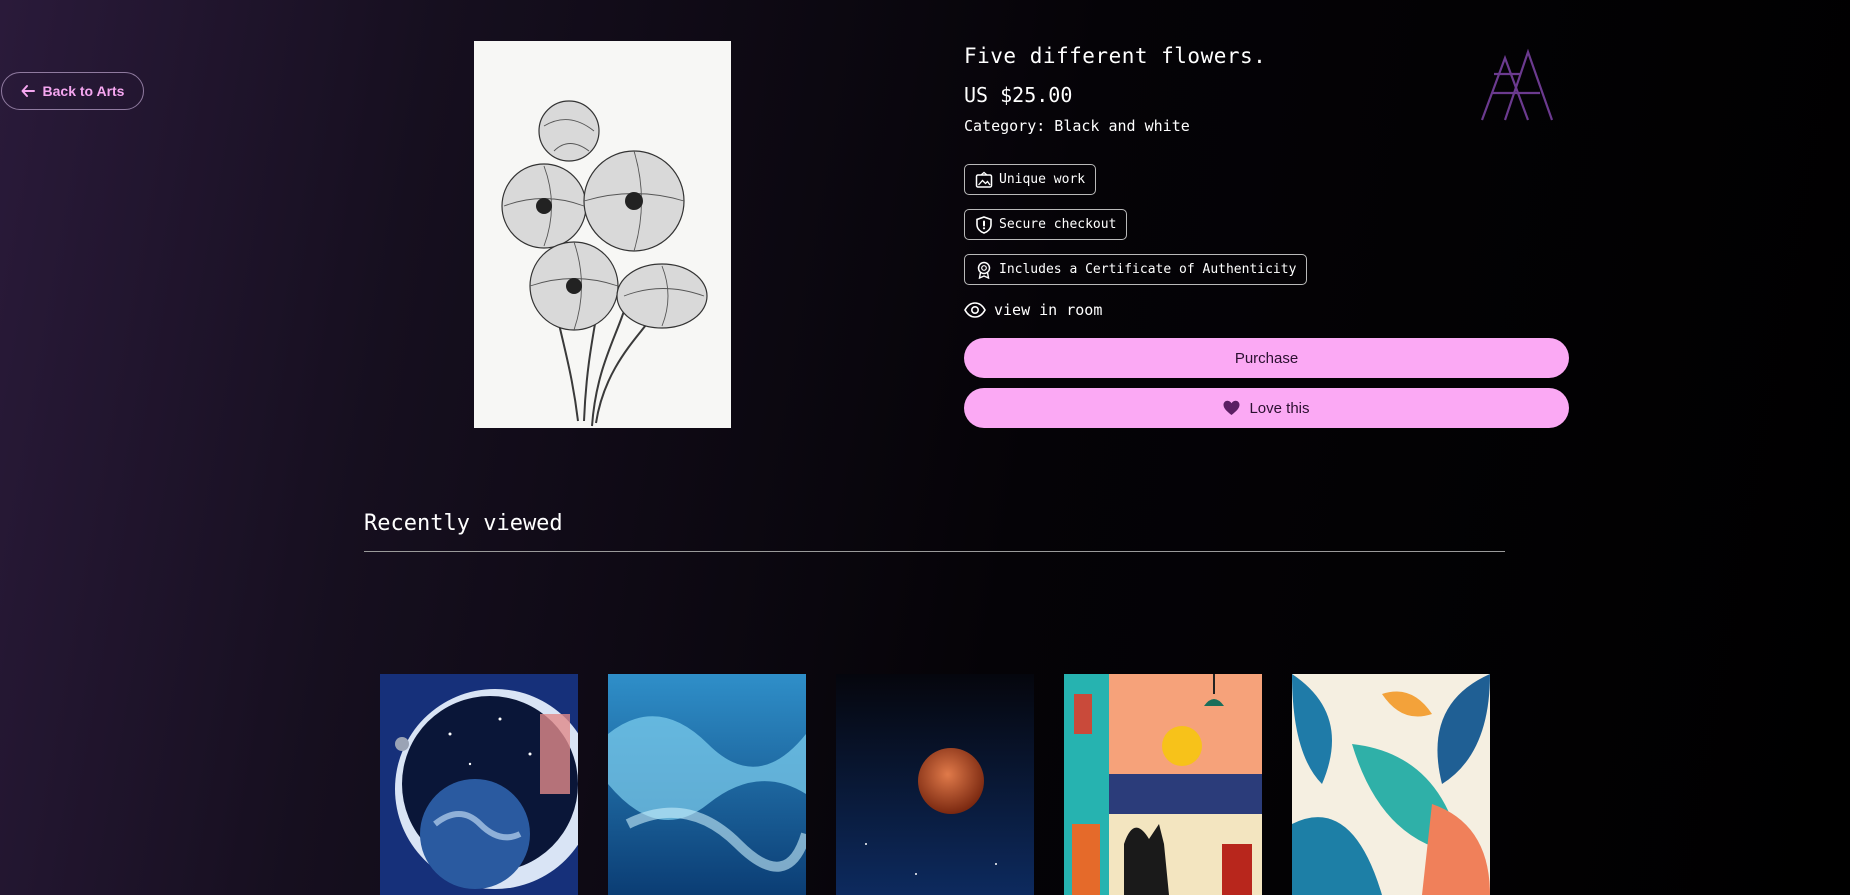  What do you see at coordinates (83, 91) in the screenshot?
I see `back-label: Back to Arts` at bounding box center [83, 91].